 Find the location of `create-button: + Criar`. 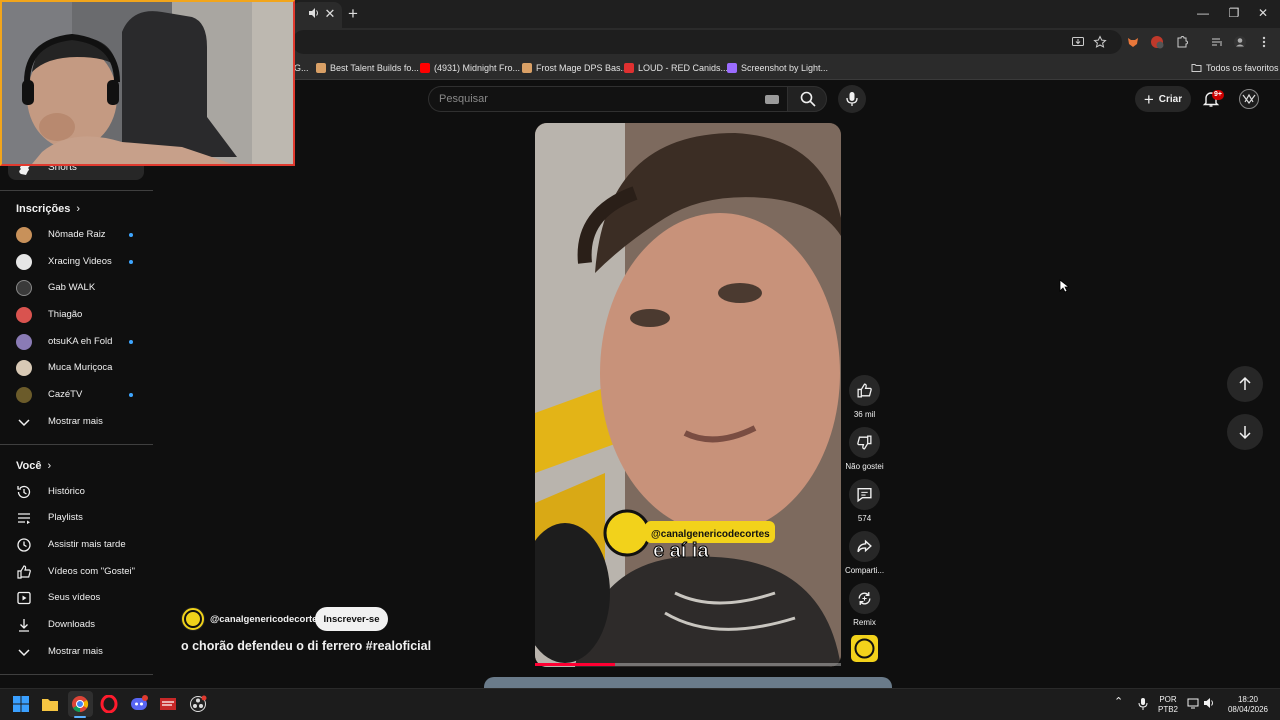

create-button: + Criar is located at coordinates (1163, 99).